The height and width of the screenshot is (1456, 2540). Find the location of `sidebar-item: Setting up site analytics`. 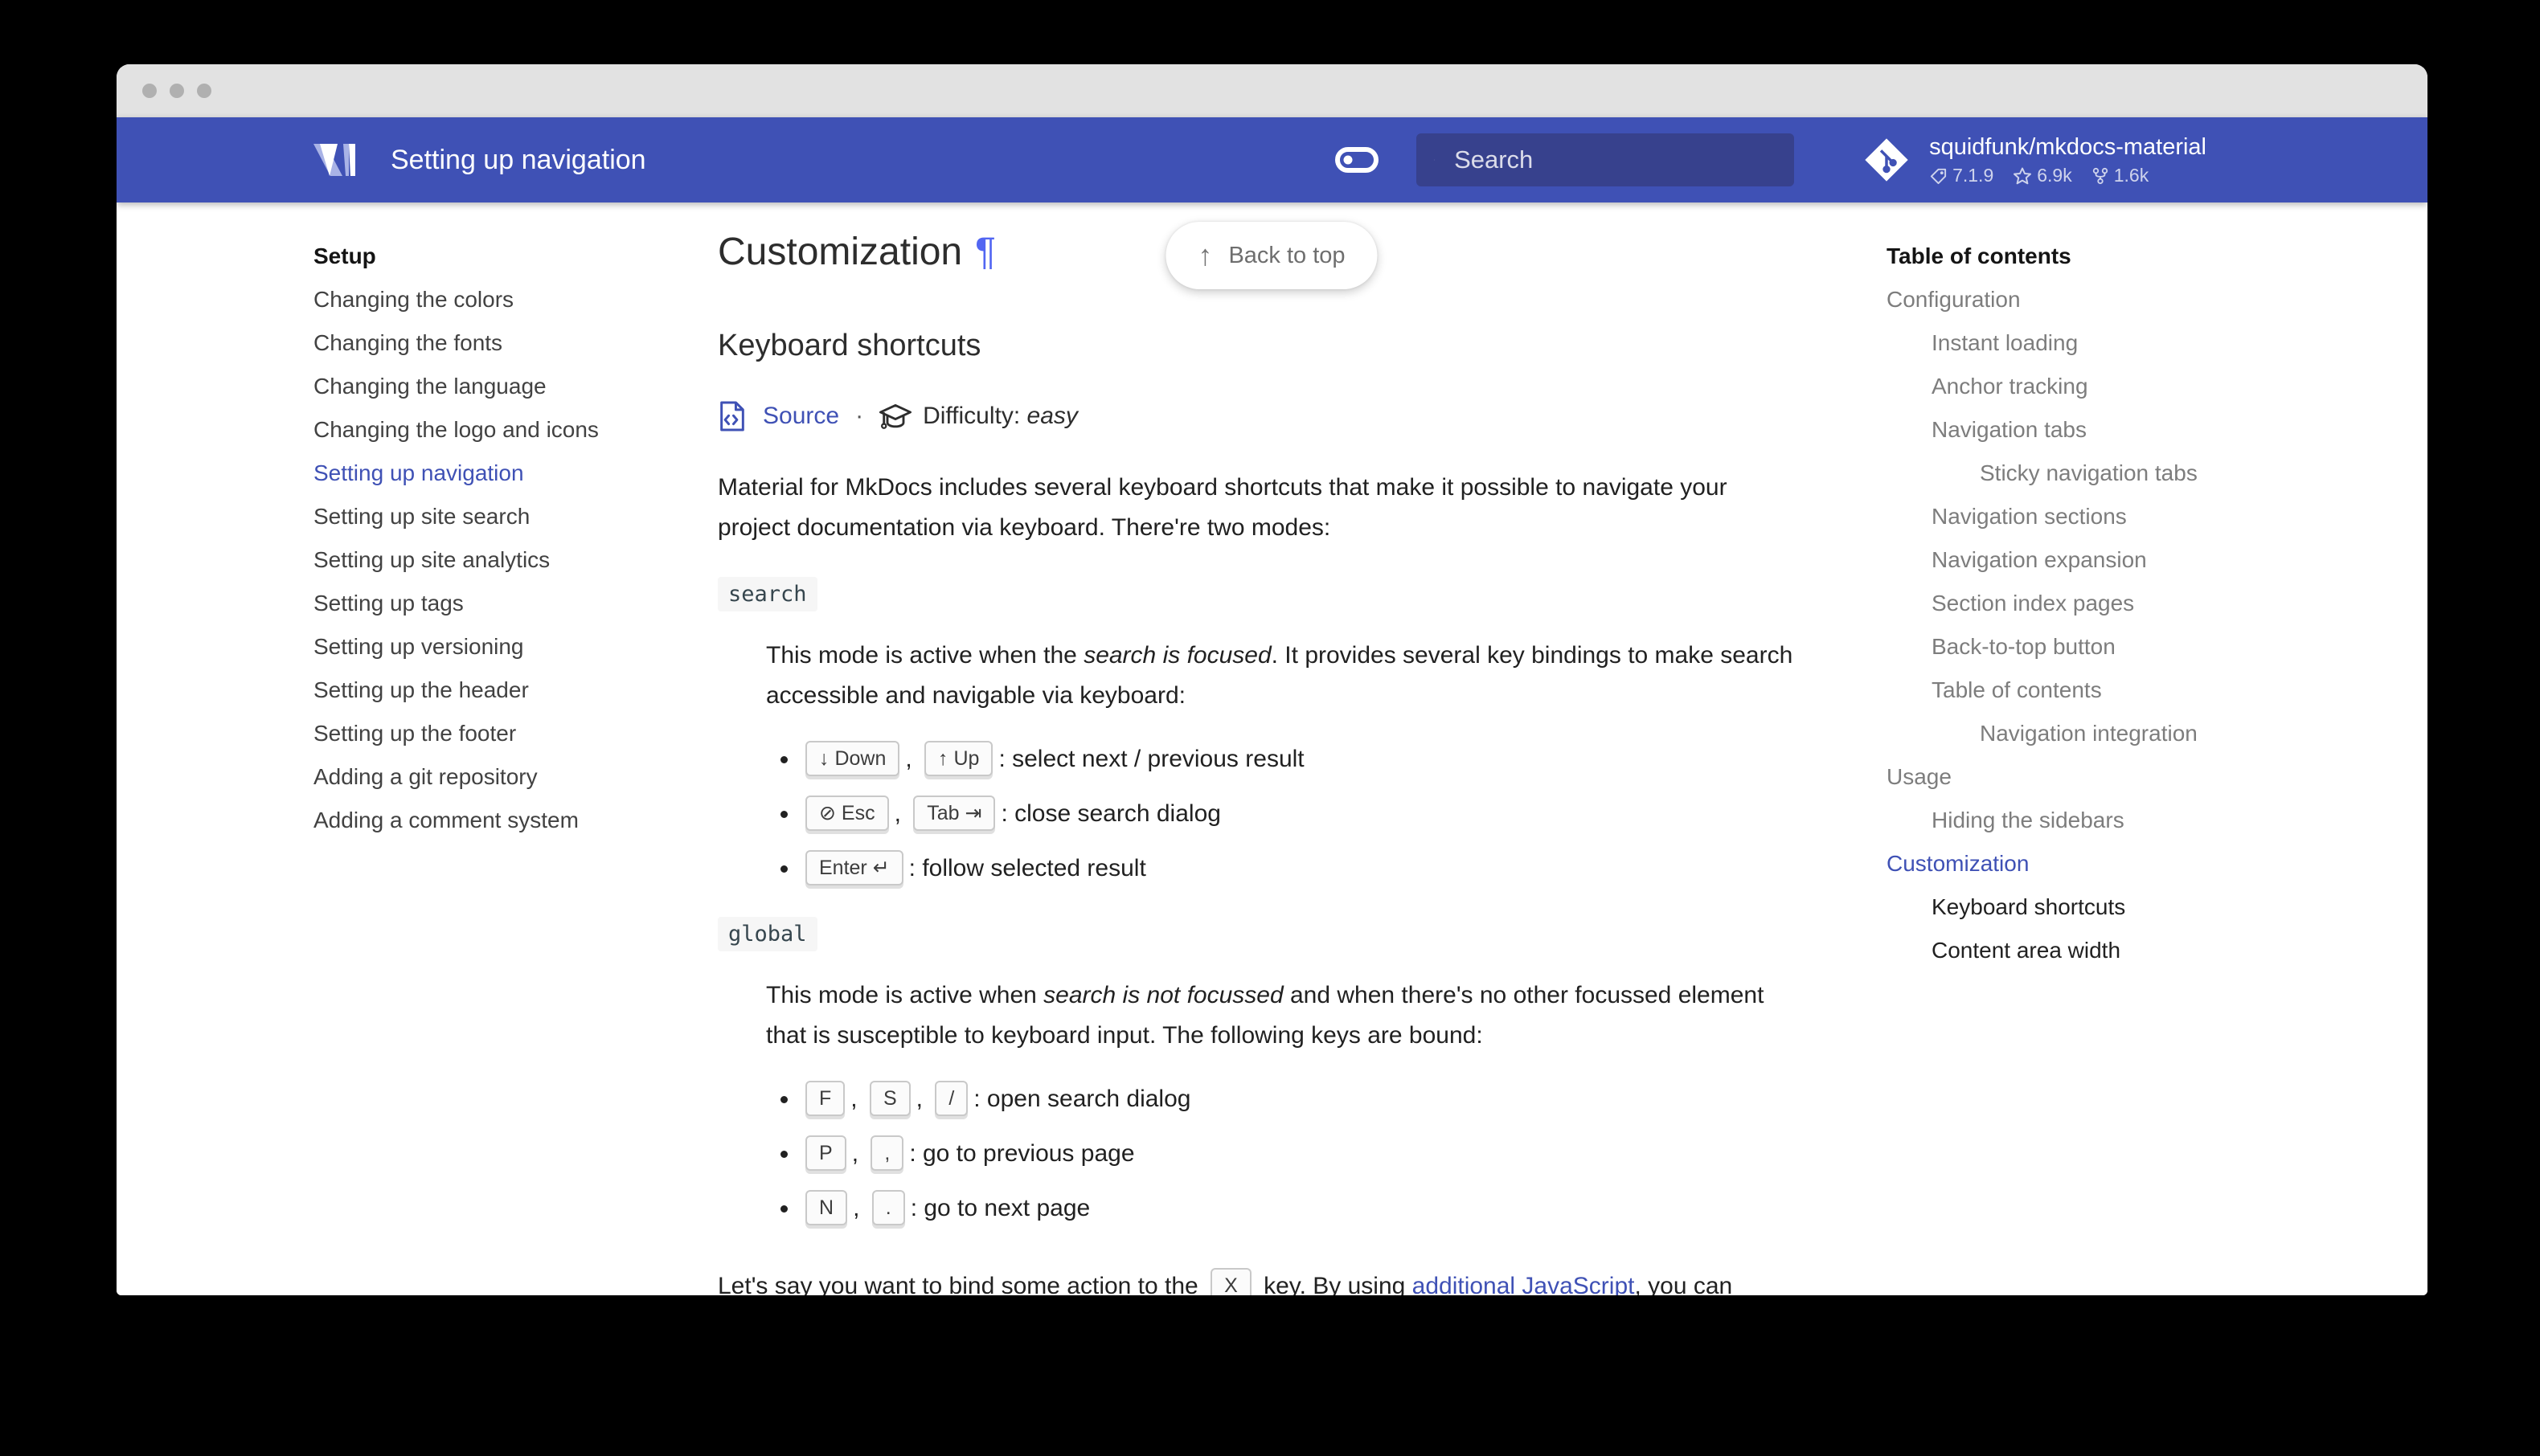

sidebar-item: Setting up site analytics is located at coordinates (515, 560).